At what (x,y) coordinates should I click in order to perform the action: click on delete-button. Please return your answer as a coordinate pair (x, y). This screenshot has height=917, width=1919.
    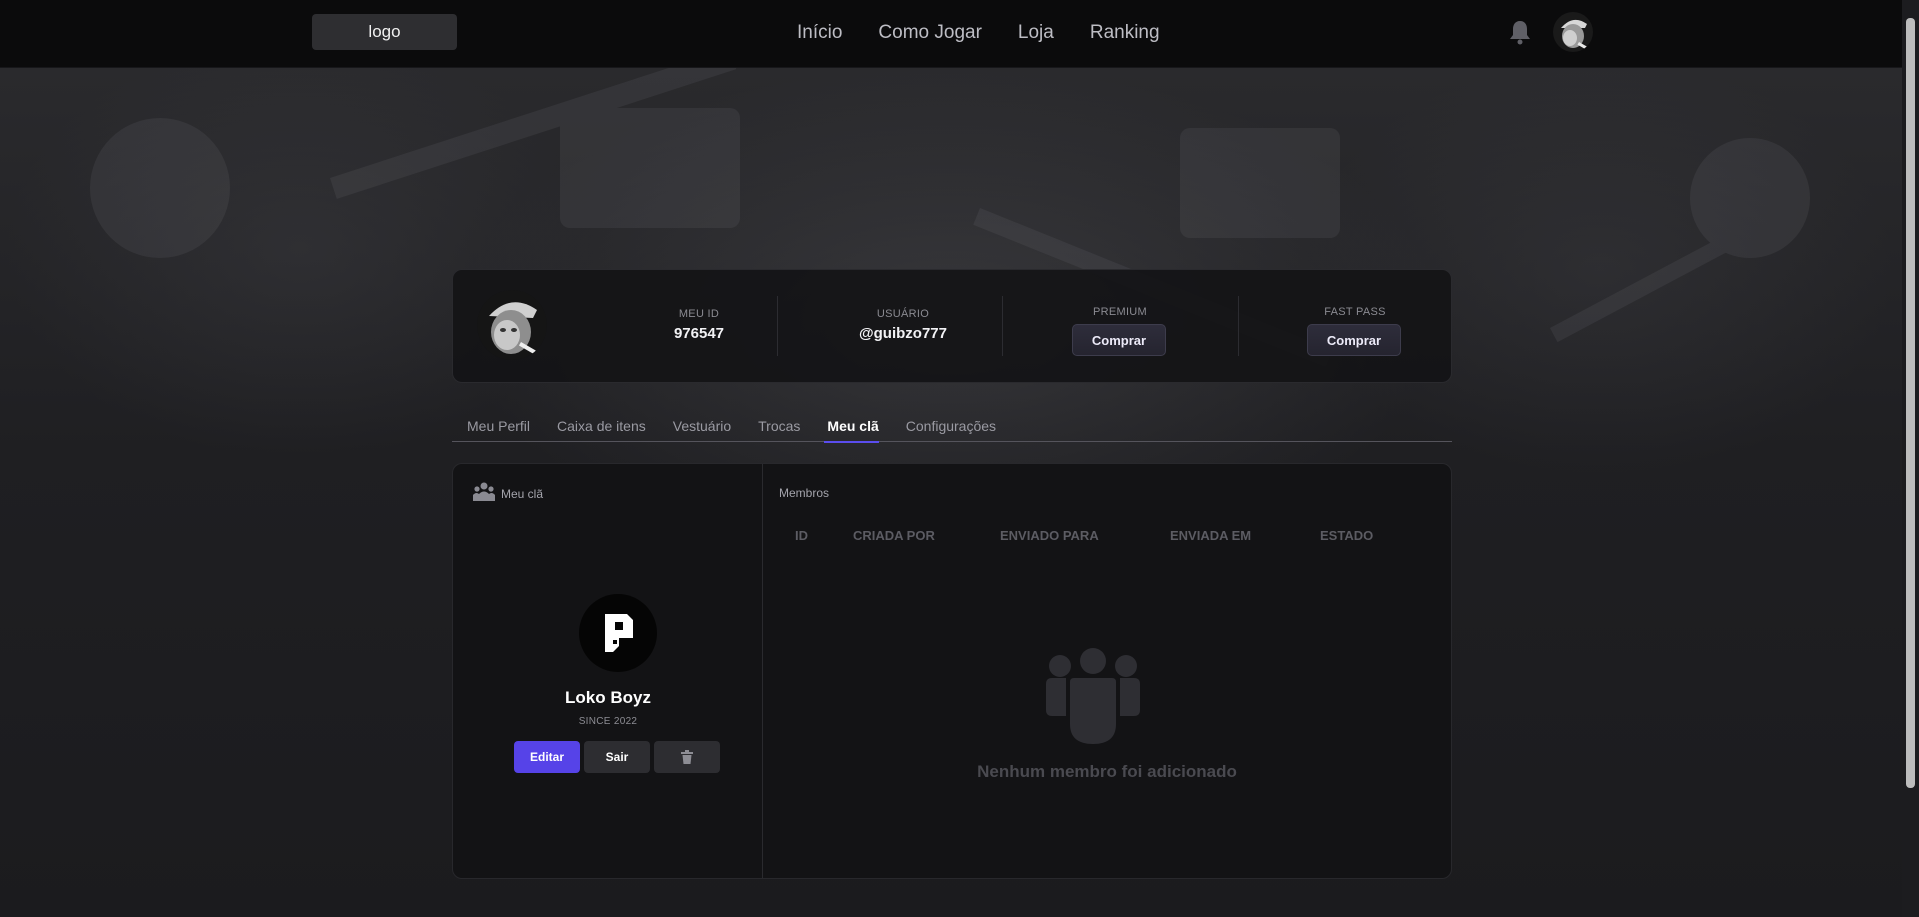
    Looking at the image, I should click on (687, 757).